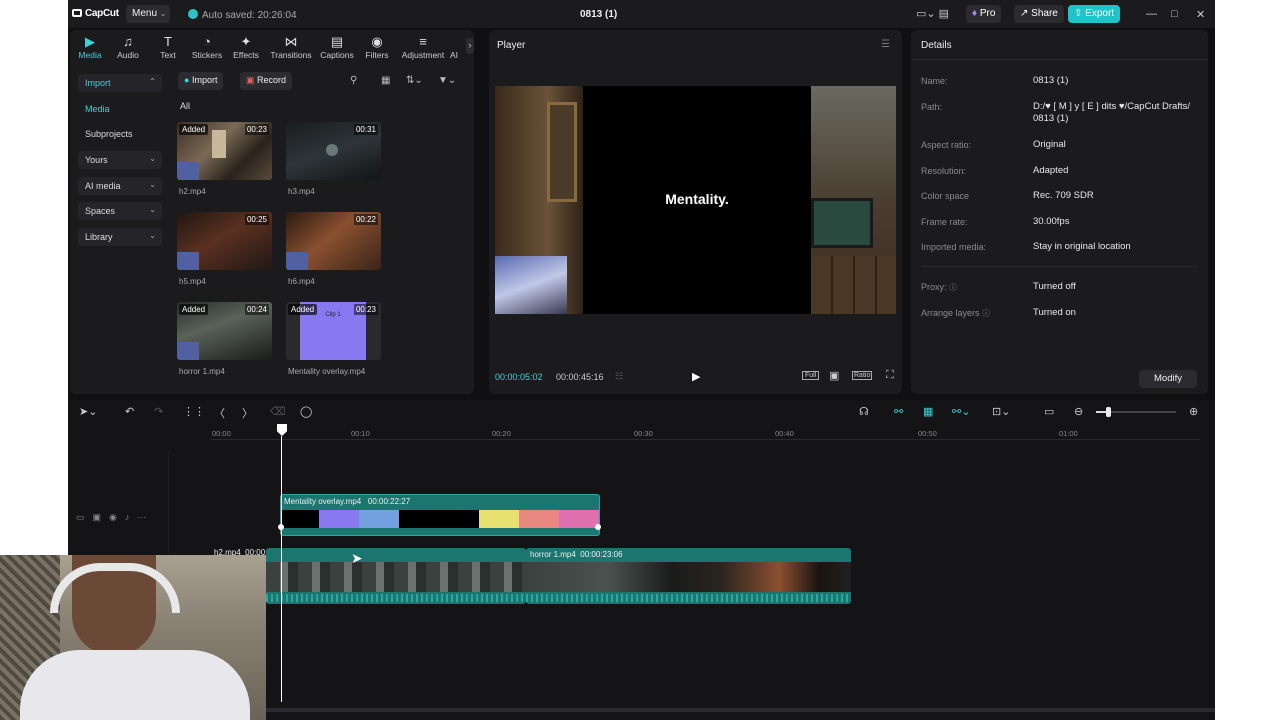 This screenshot has width=1280, height=720. What do you see at coordinates (266, 81) in the screenshot?
I see `record-button: ▣ Record` at bounding box center [266, 81].